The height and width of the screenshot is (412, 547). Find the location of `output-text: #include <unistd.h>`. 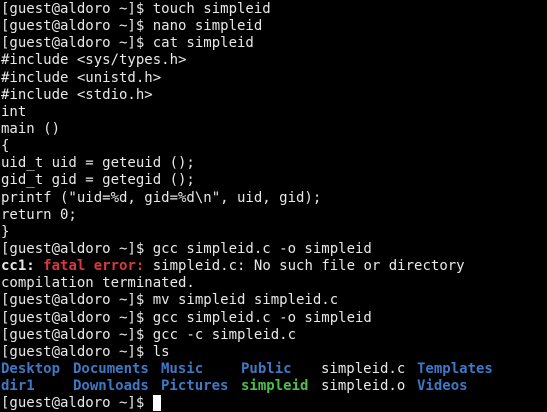

output-text: #include <unistd.h> is located at coordinates (81, 77).